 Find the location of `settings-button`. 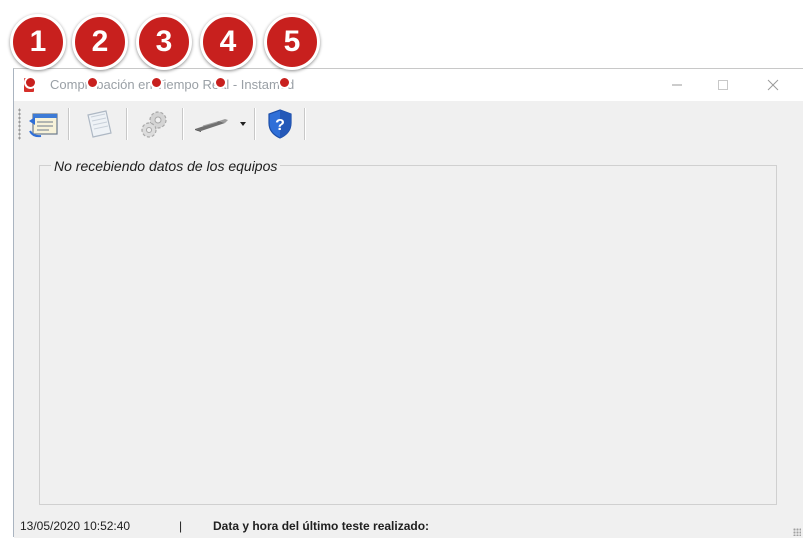

settings-button is located at coordinates (155, 124).